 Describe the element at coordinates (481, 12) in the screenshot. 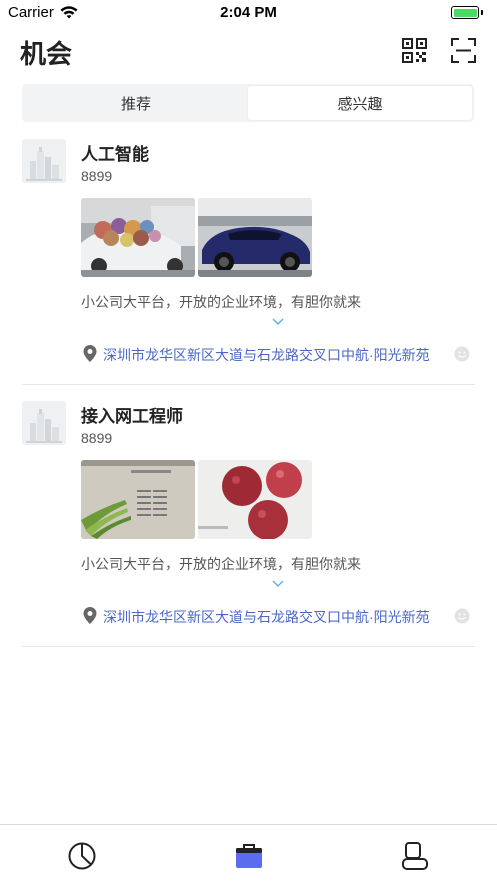

I see `battery-cap` at that location.